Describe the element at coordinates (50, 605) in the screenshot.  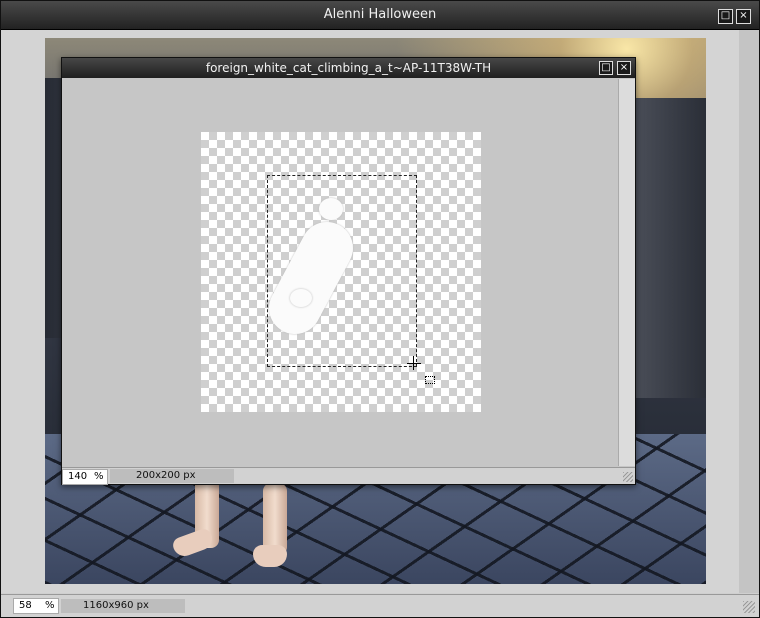
I see `outer-zoom-unit: %` at that location.